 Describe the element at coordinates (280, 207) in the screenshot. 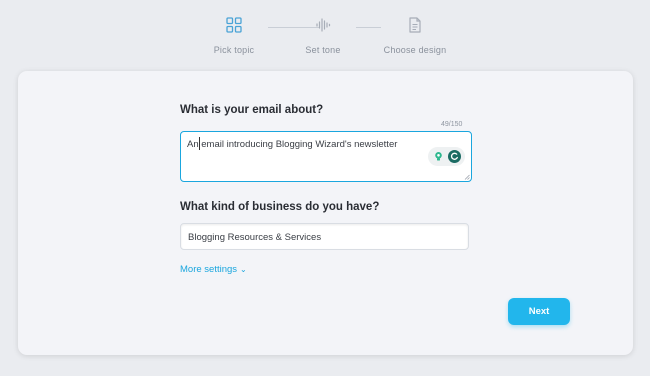

I see `business-label: What kind of business do you have?` at that location.